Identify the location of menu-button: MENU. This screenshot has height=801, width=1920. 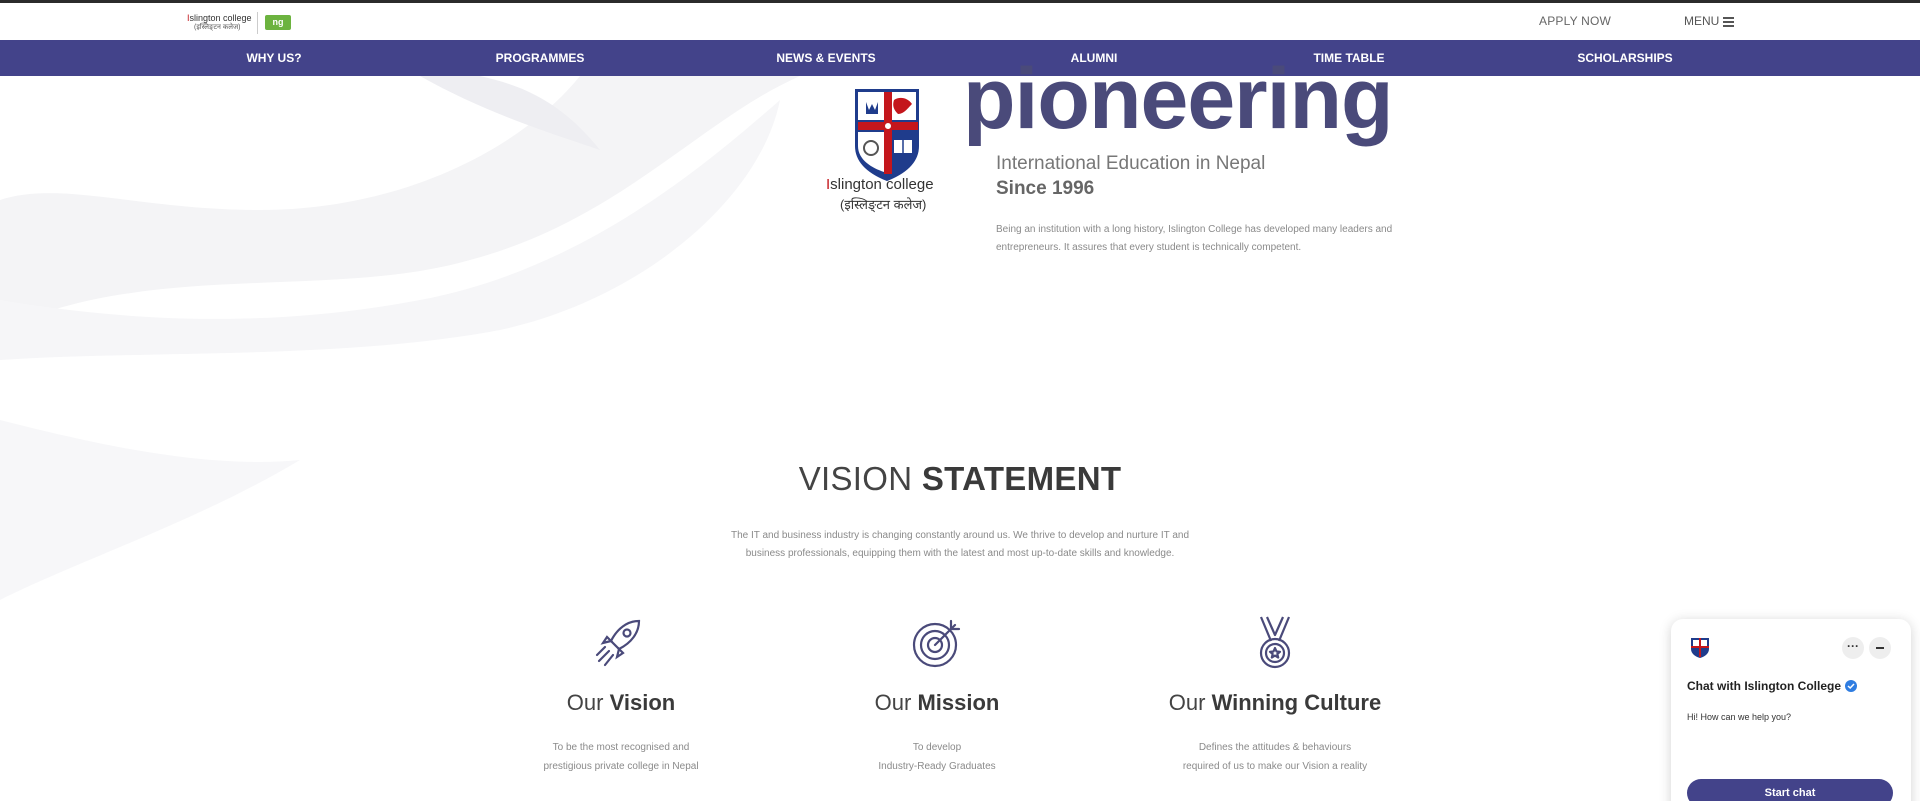
(1709, 21).